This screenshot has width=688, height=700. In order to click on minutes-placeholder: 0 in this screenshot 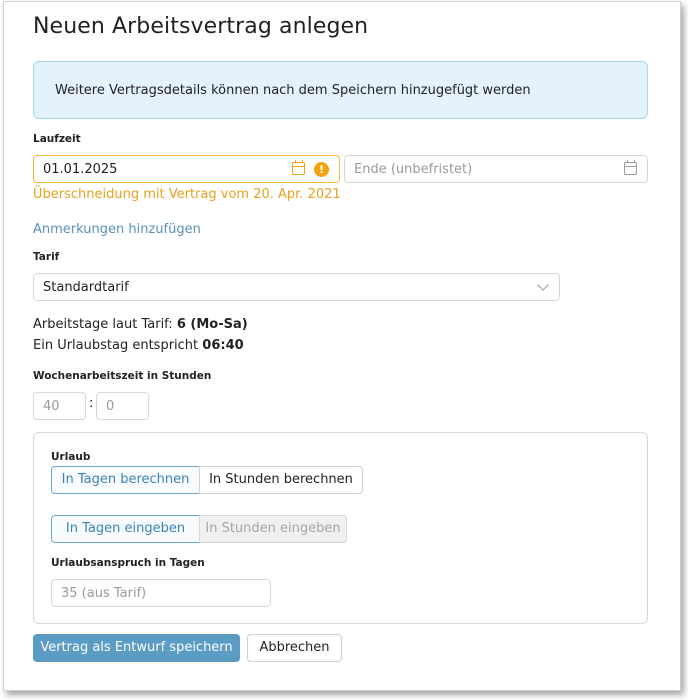, I will do `click(110, 406)`.